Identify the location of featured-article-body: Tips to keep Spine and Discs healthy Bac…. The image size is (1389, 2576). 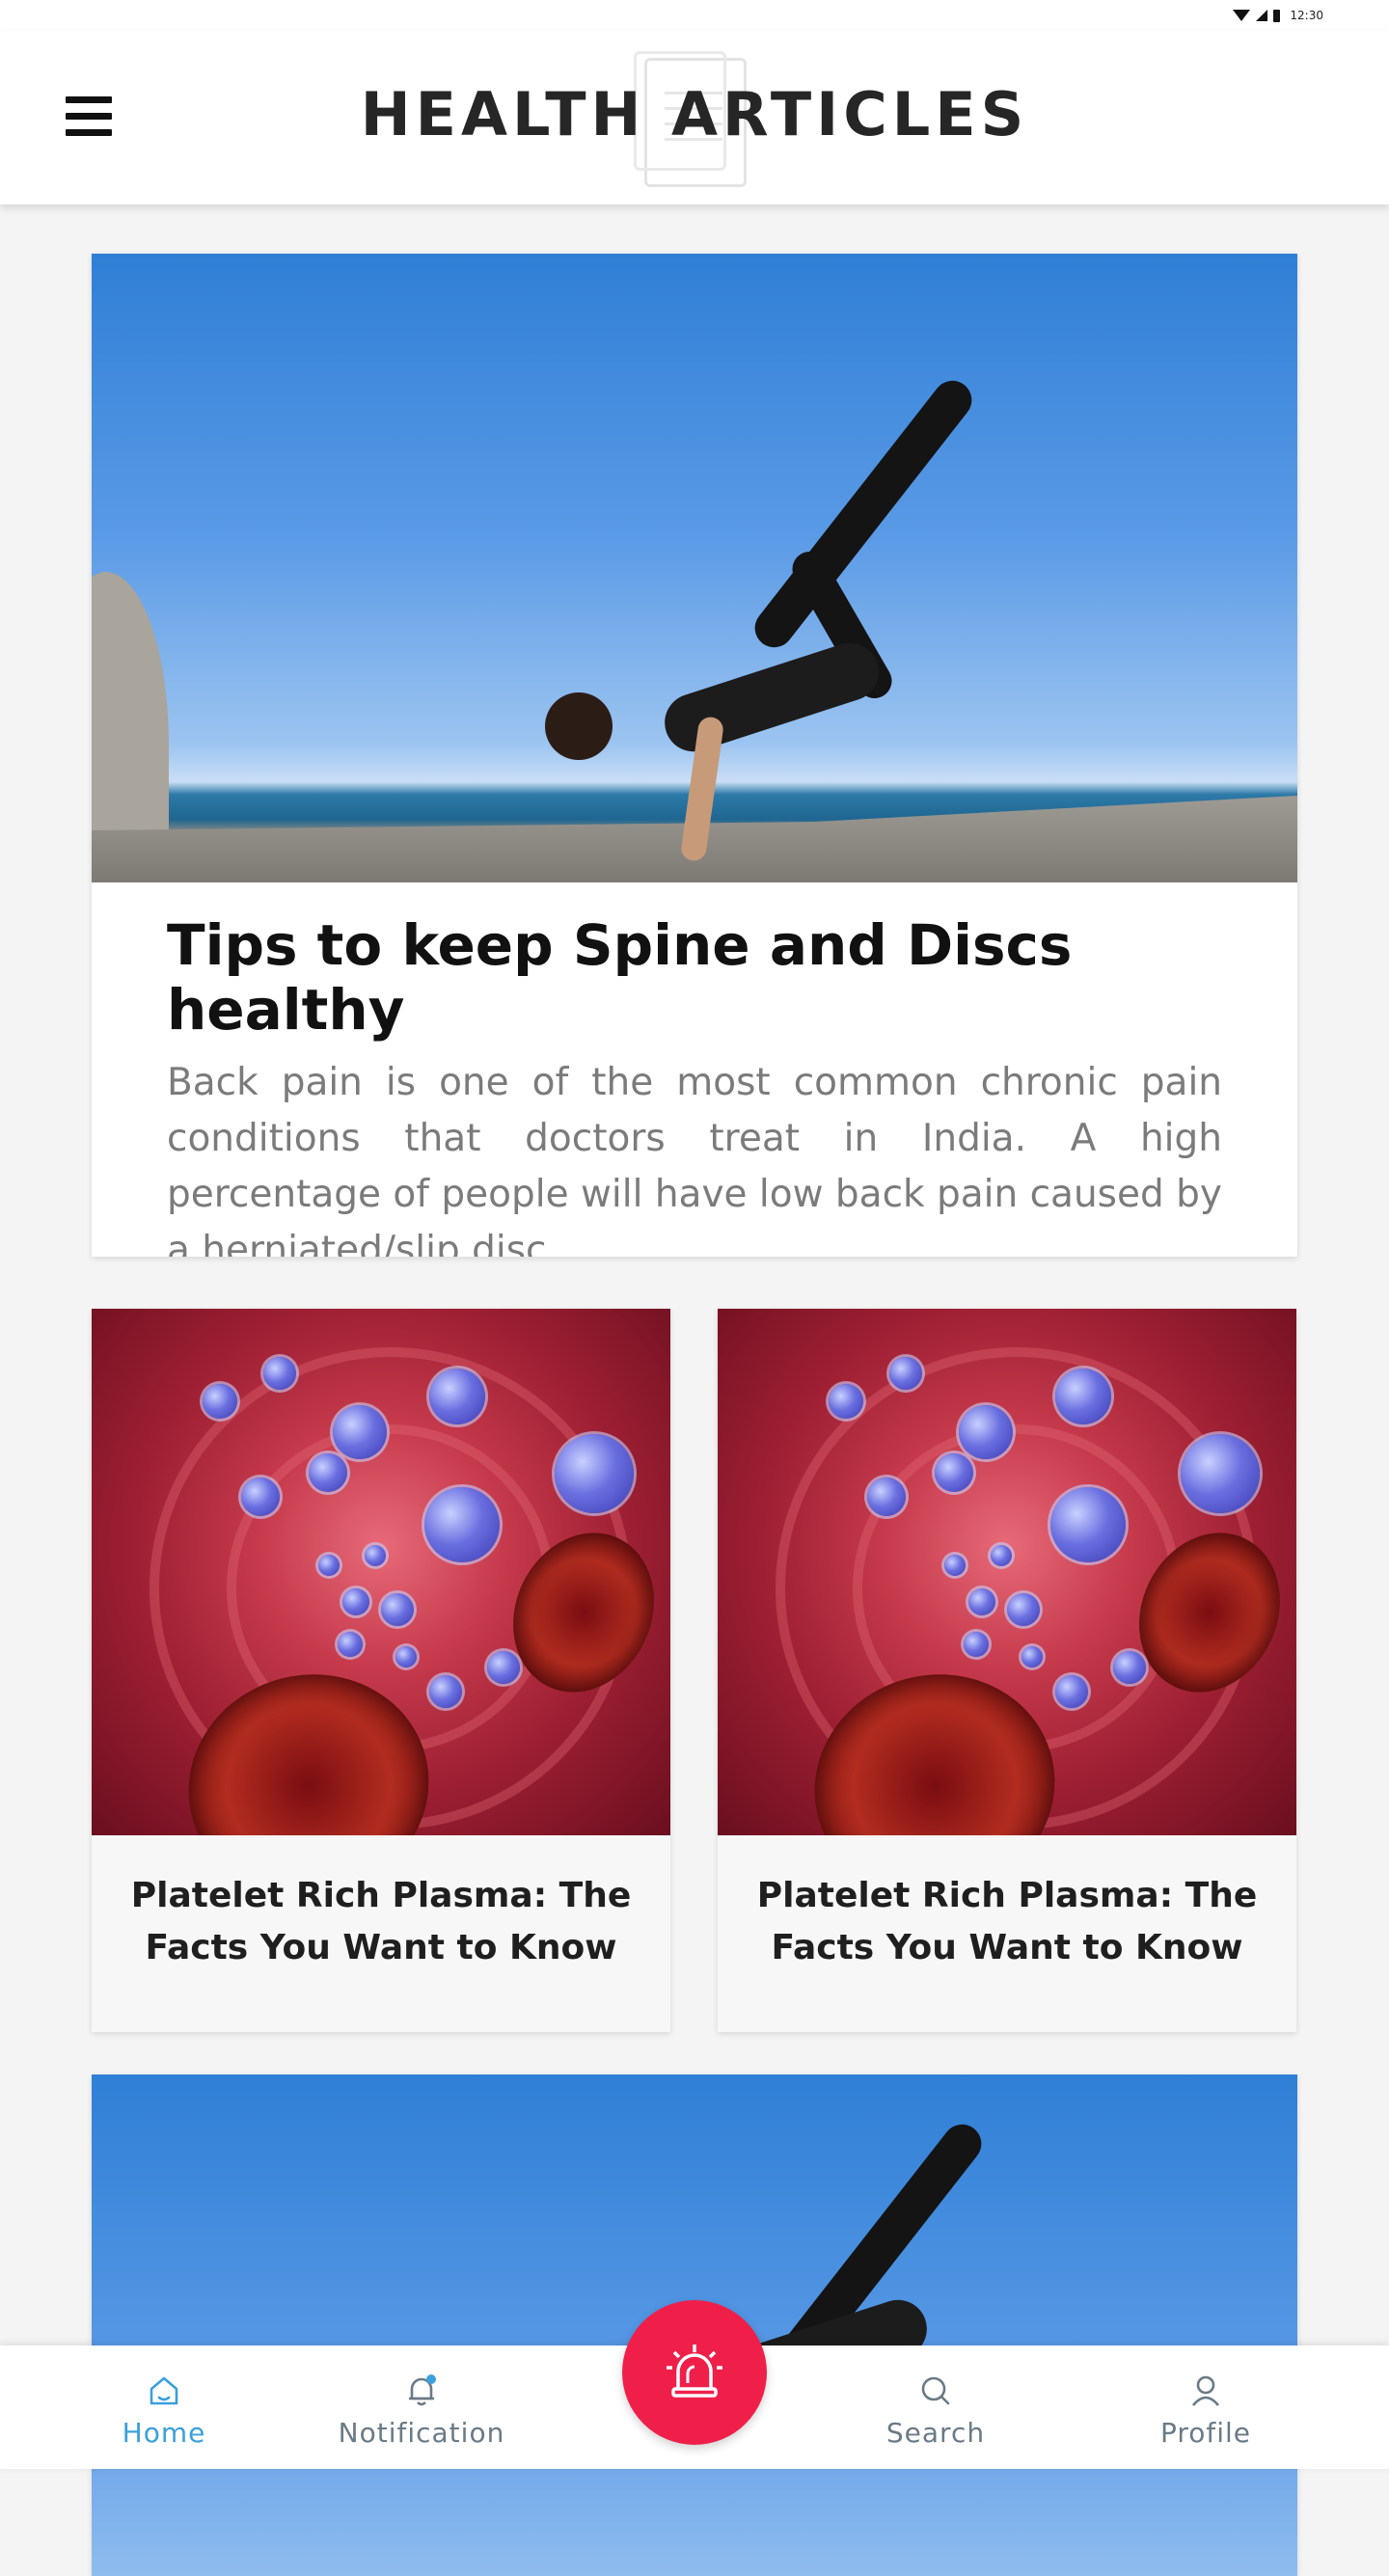
(695, 1069).